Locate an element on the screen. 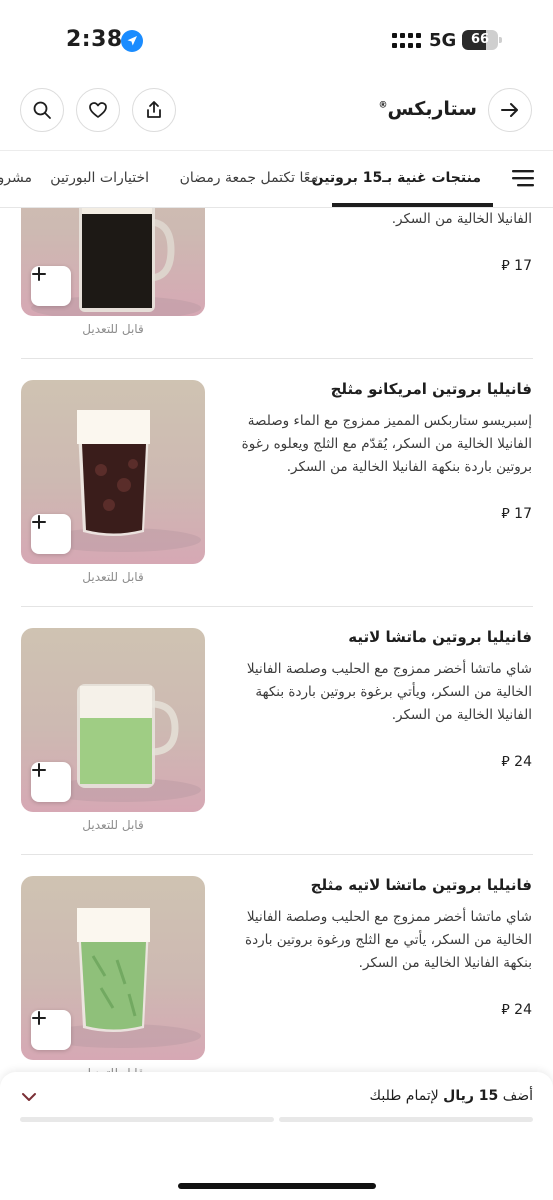  heart-icon is located at coordinates (98, 110).